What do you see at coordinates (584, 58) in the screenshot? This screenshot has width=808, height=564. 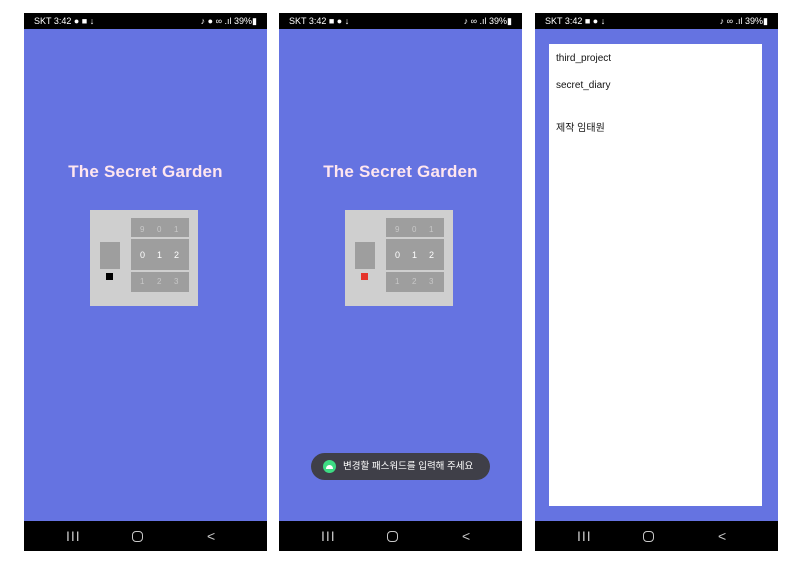 I see `project-name: third_project` at bounding box center [584, 58].